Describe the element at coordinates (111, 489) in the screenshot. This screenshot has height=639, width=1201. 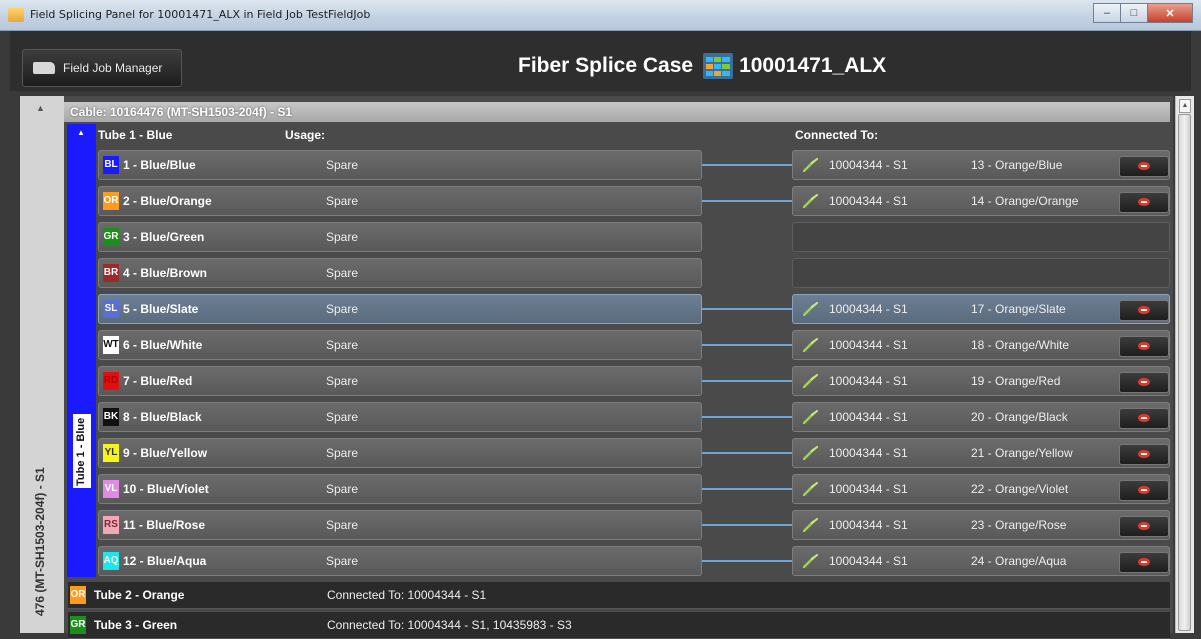
I see `fiber-color-chip: VL` at that location.